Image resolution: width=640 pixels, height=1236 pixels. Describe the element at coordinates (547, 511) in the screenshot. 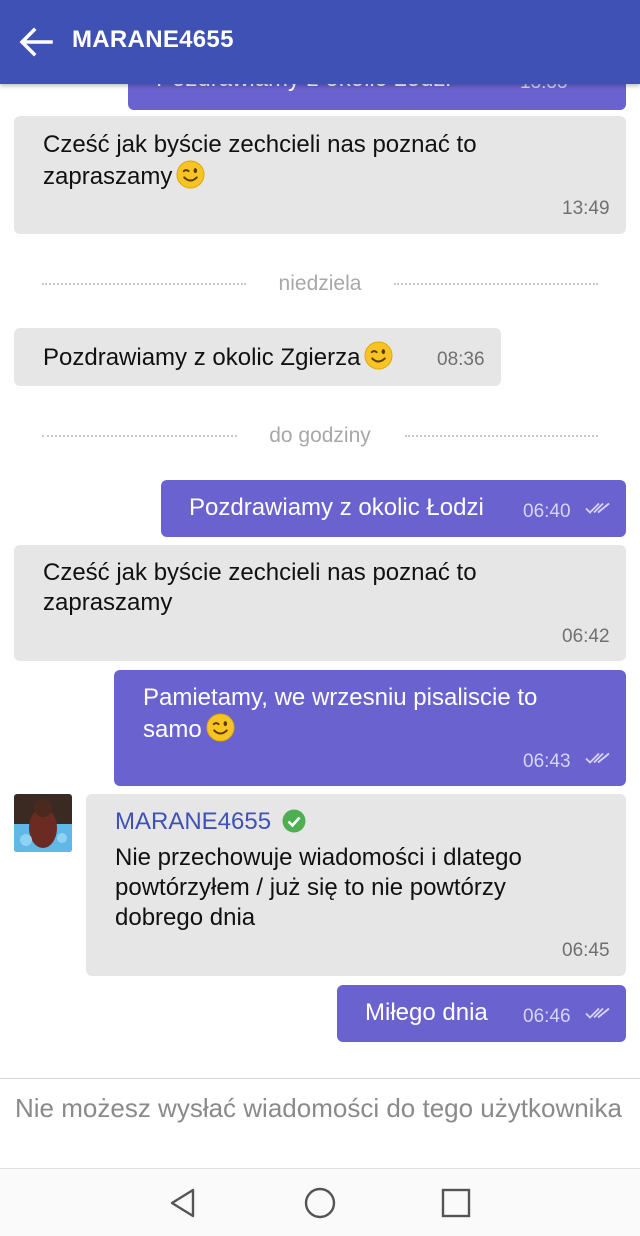

I see `message-time: 06:40` at that location.